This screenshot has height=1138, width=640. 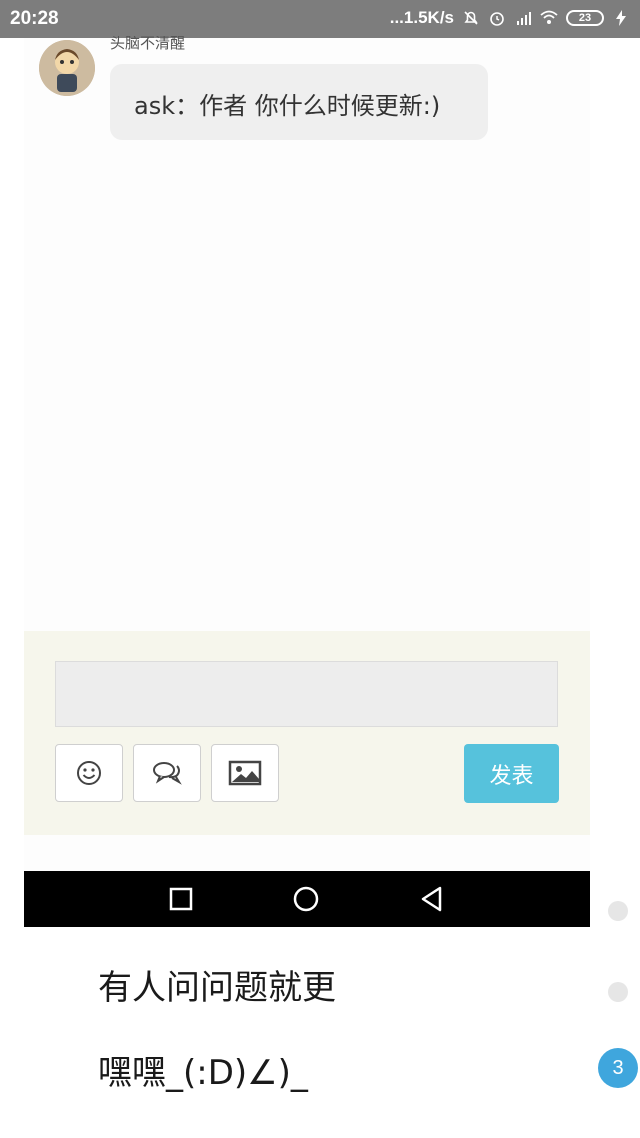 I want to click on emoji-button, so click(x=89, y=773).